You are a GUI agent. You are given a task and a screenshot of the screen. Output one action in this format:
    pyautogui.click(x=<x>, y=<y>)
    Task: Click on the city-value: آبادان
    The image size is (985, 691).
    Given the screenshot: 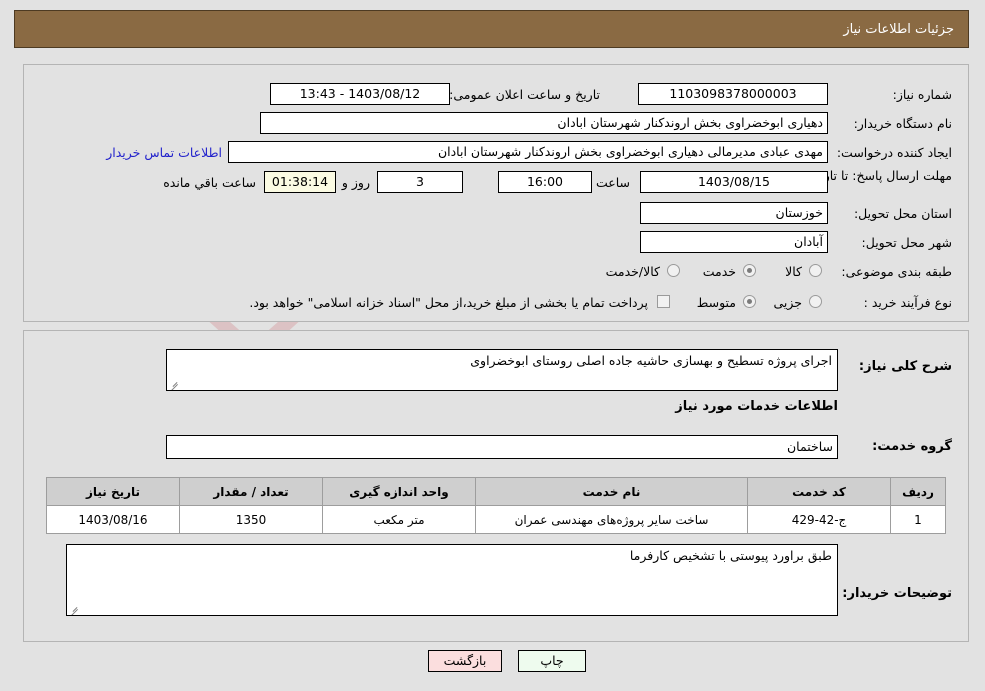 What is the action you would take?
    pyautogui.click(x=734, y=242)
    